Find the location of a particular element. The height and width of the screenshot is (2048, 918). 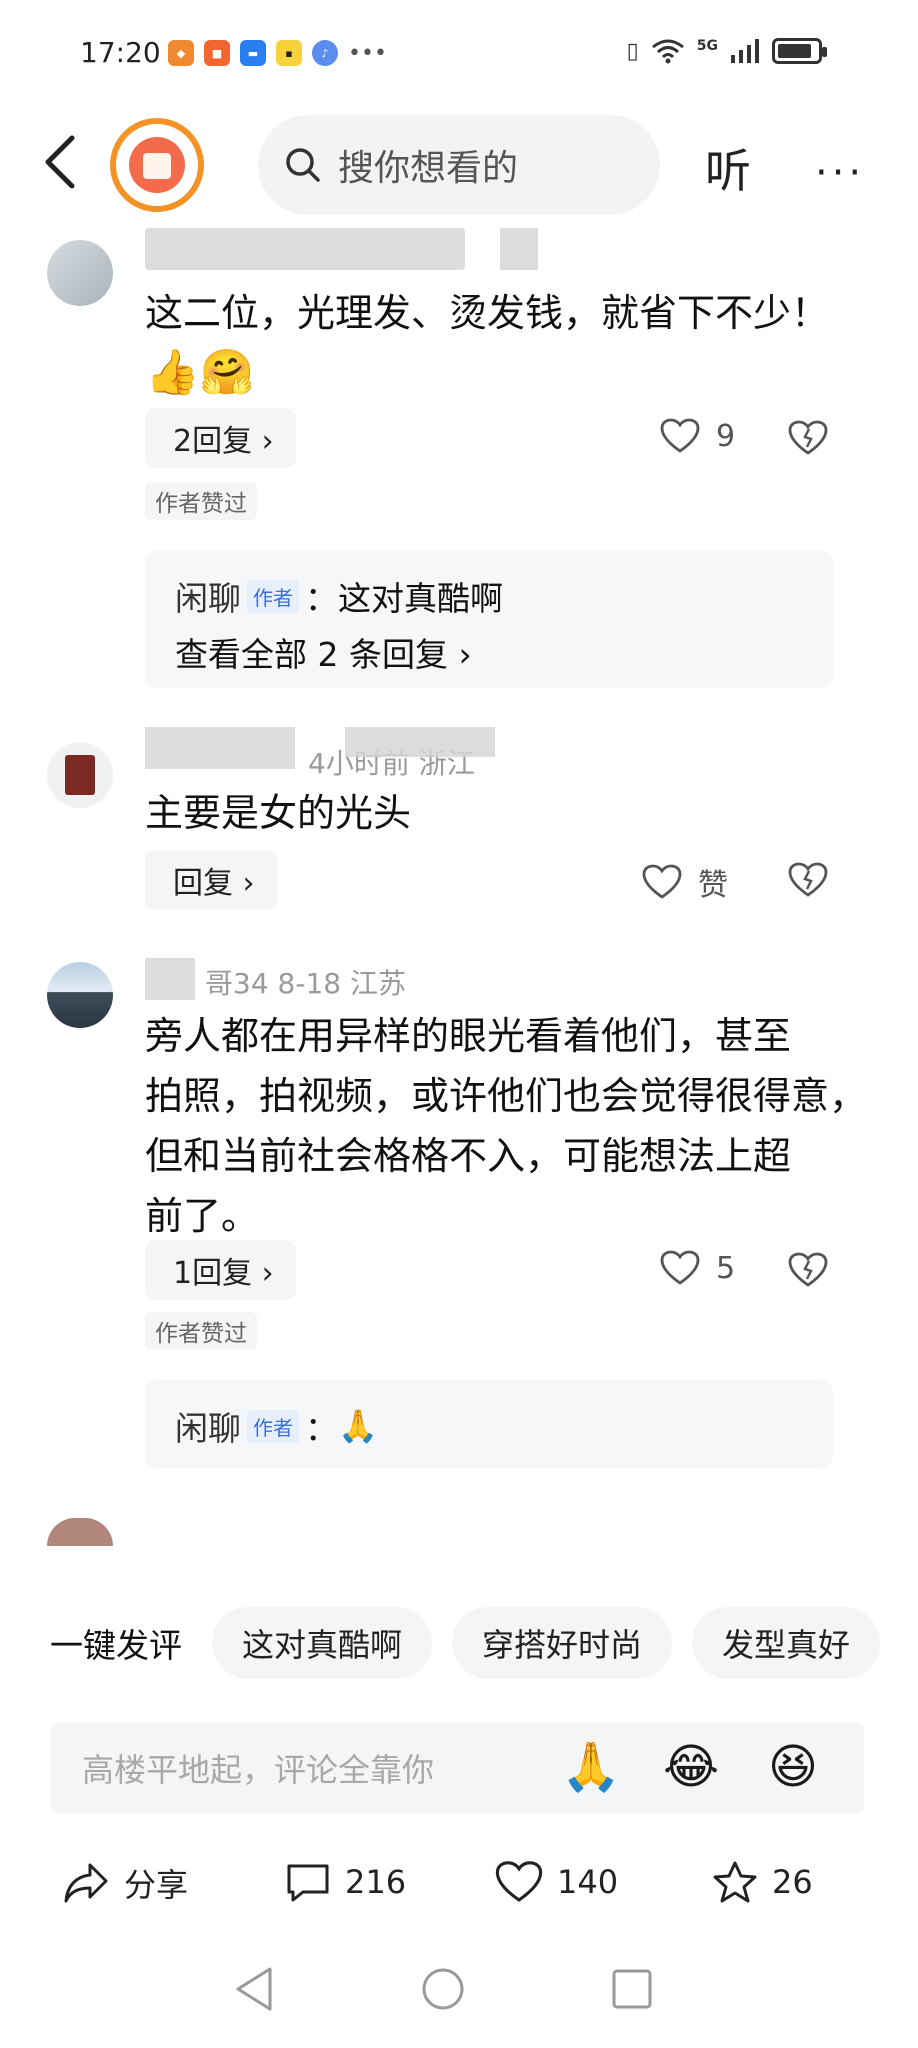

comment-input: 高楼平地起，评论全靠你 🙏 😂 😆 is located at coordinates (457, 1768).